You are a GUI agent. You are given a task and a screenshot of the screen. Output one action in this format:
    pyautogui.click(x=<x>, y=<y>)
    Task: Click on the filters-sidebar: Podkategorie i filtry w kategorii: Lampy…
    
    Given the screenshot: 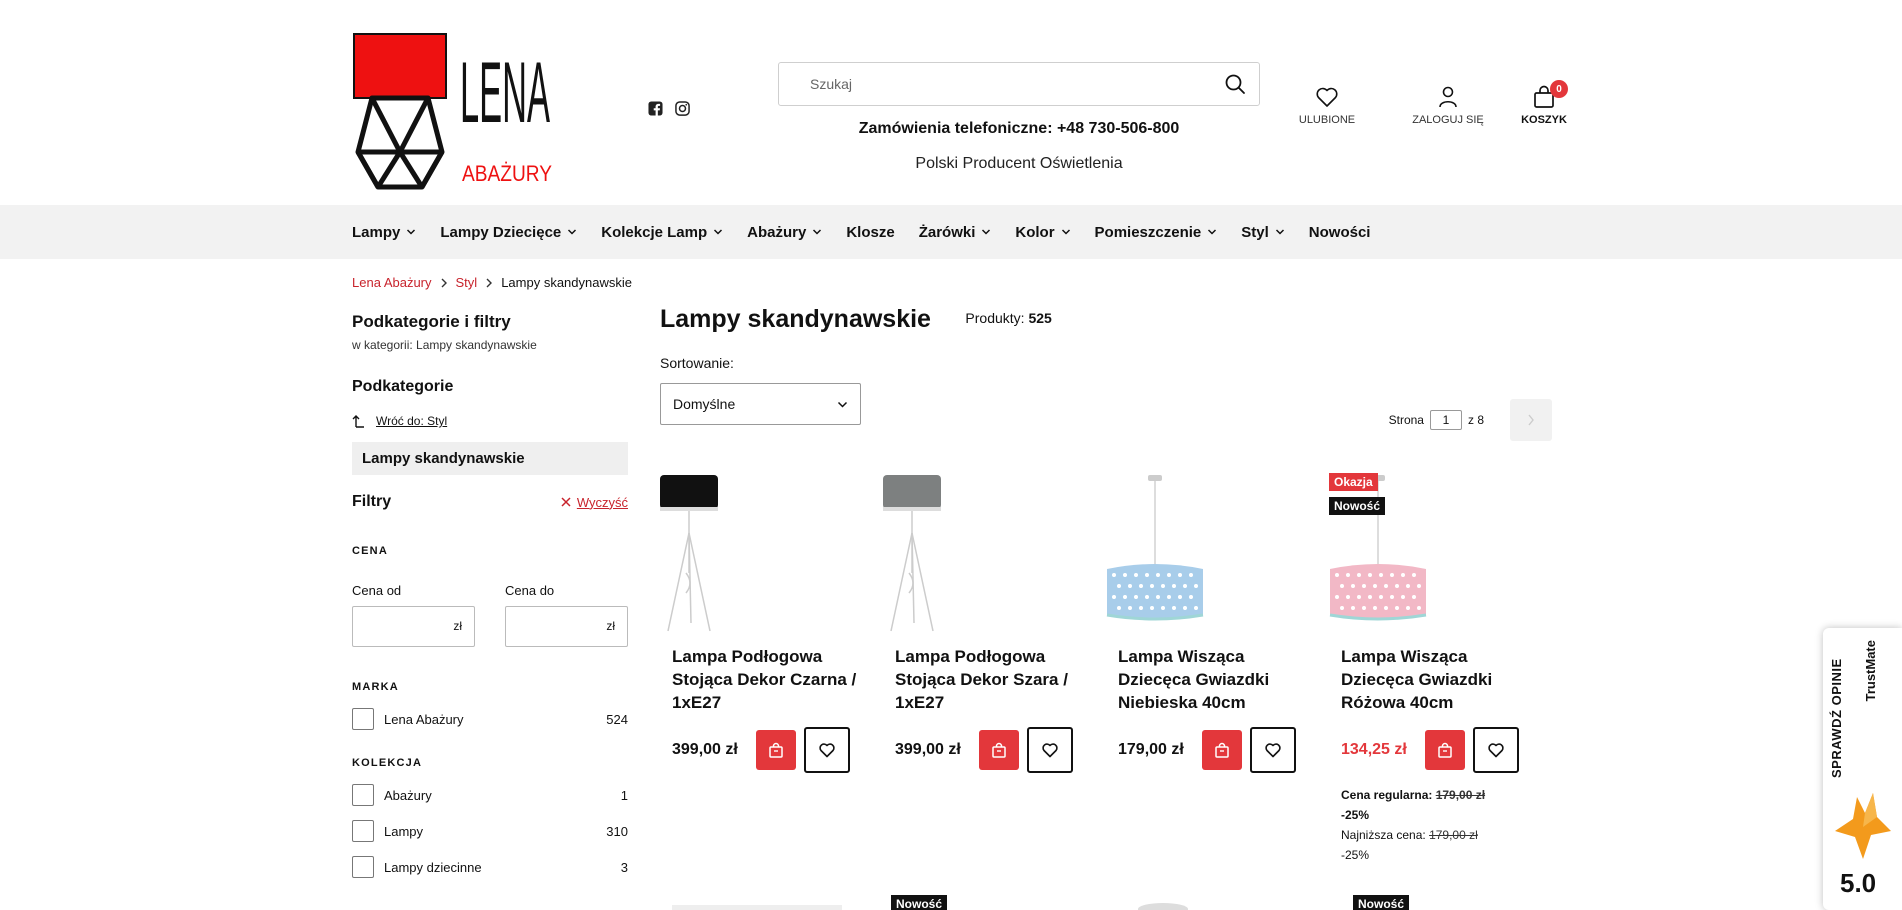 What is the action you would take?
    pyautogui.click(x=490, y=598)
    